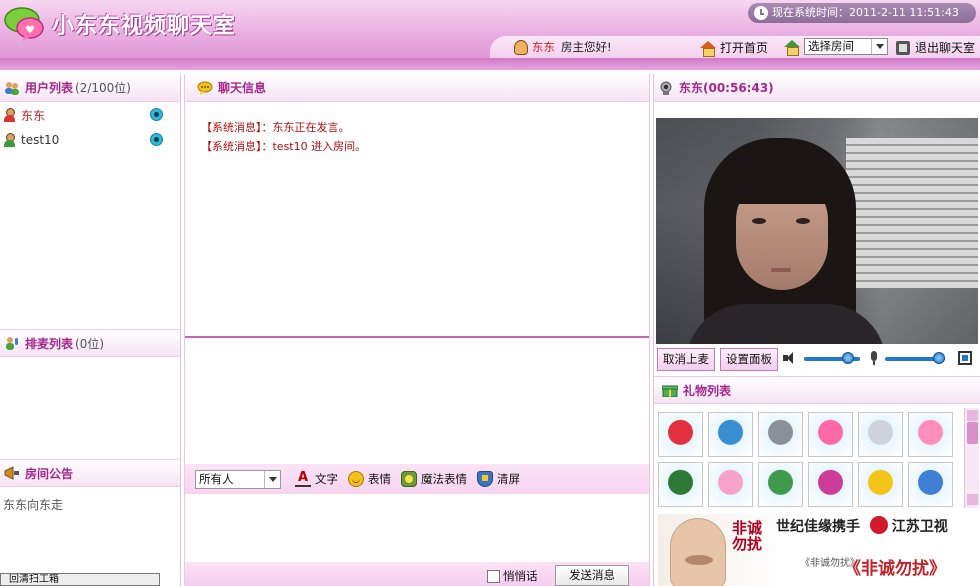 The height and width of the screenshot is (586, 980). What do you see at coordinates (791, 358) in the screenshot?
I see `speaker-icon` at bounding box center [791, 358].